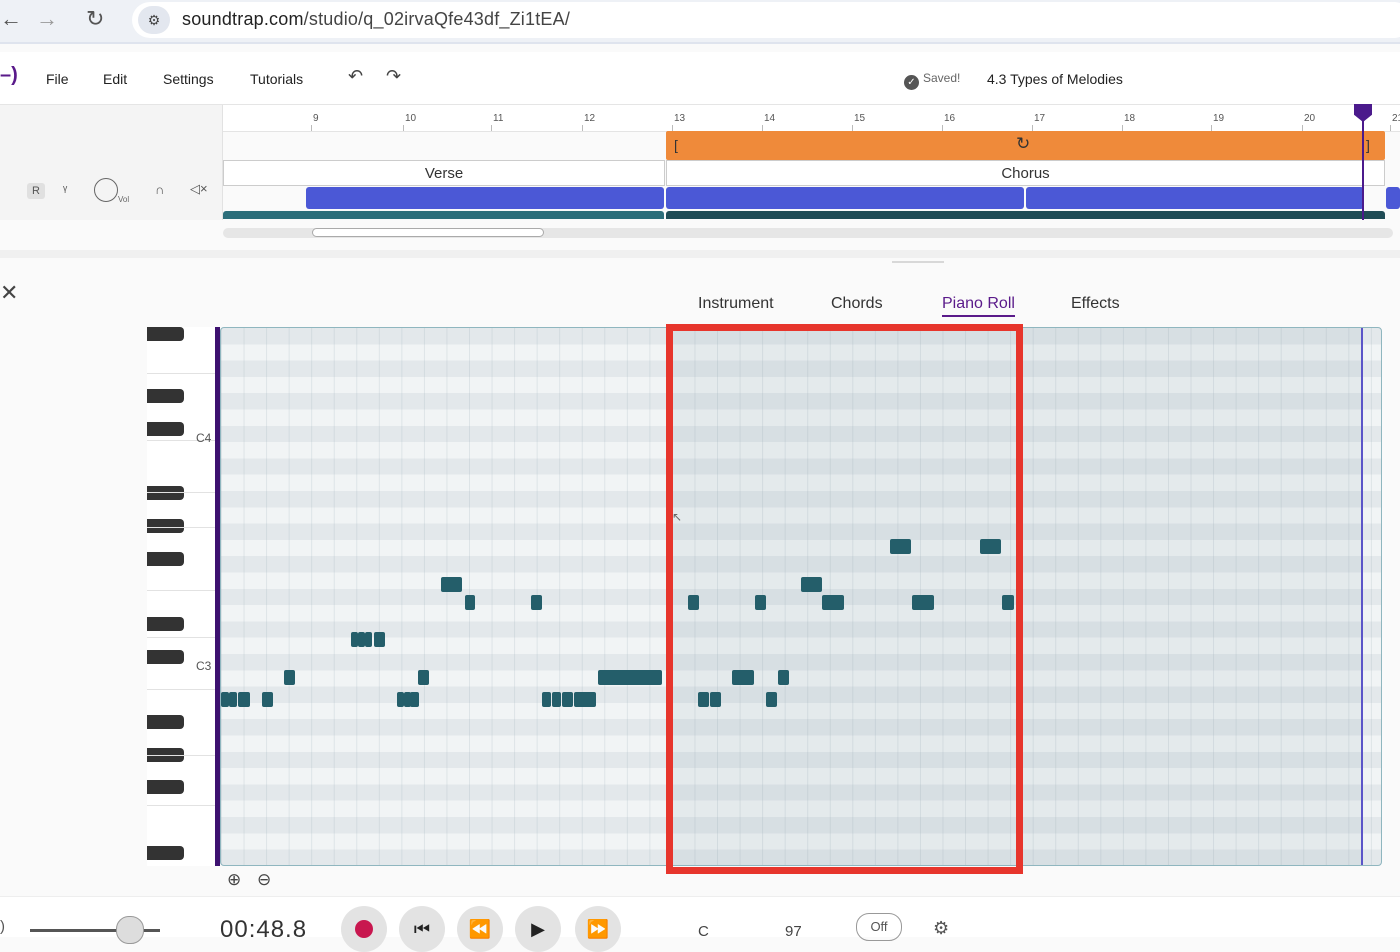 Image resolution: width=1400 pixels, height=952 pixels. I want to click on volume-knob-icon, so click(106, 190).